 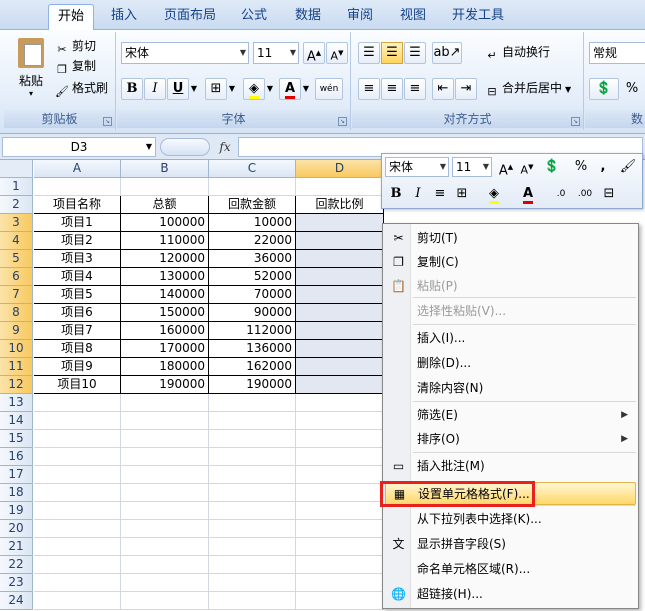 What do you see at coordinates (340, 493) in the screenshot?
I see `cell-d18` at bounding box center [340, 493].